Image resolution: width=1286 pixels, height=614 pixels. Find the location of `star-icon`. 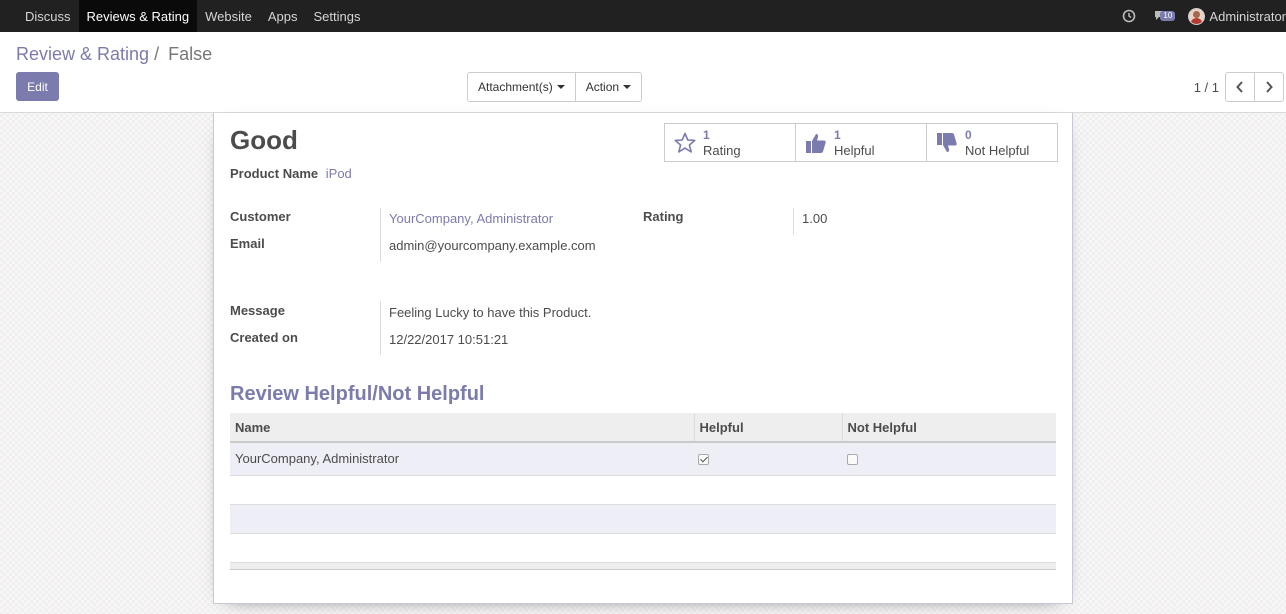

star-icon is located at coordinates (685, 142).